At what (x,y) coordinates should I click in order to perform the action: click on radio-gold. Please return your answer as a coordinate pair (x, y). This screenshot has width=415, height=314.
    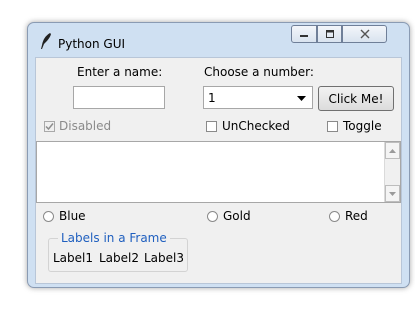
    Looking at the image, I should click on (212, 216).